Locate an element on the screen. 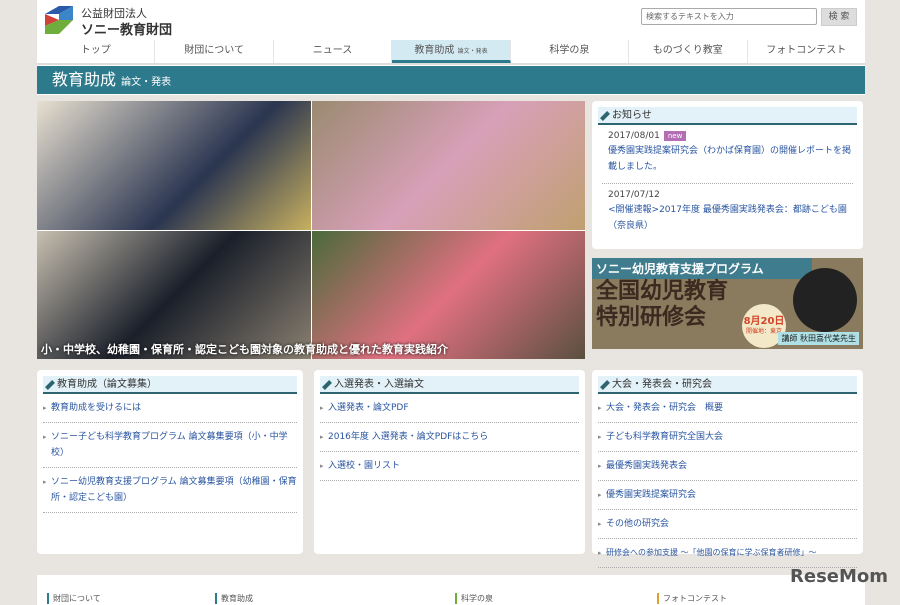 The image size is (900, 605). news-title-text: お知らせ is located at coordinates (632, 115).